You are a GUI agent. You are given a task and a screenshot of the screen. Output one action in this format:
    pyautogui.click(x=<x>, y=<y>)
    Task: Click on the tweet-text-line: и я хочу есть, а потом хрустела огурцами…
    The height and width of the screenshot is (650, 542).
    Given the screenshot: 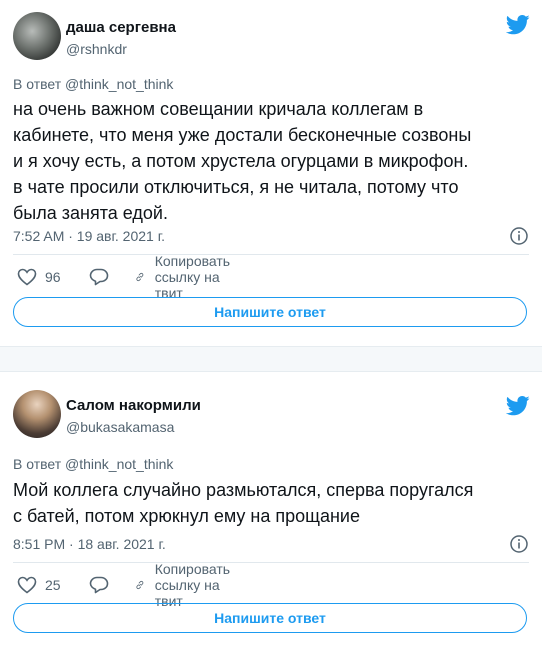 What is the action you would take?
    pyautogui.click(x=241, y=161)
    